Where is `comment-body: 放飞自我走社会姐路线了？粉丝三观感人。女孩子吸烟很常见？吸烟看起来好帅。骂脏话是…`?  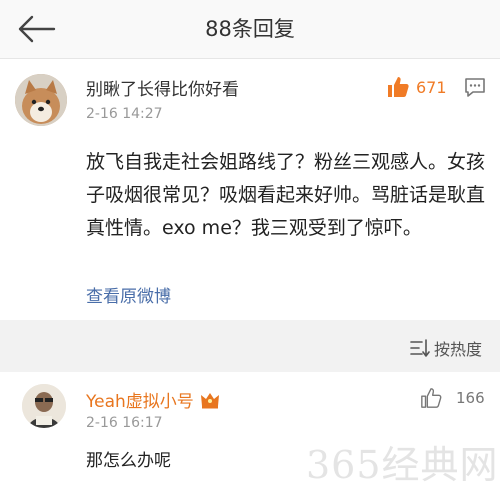
comment-body: 放飞自我走社会姐路线了？粉丝三观感人。女孩子吸烟很常见？吸烟看起来好帅。骂脏话是… is located at coordinates (286, 195).